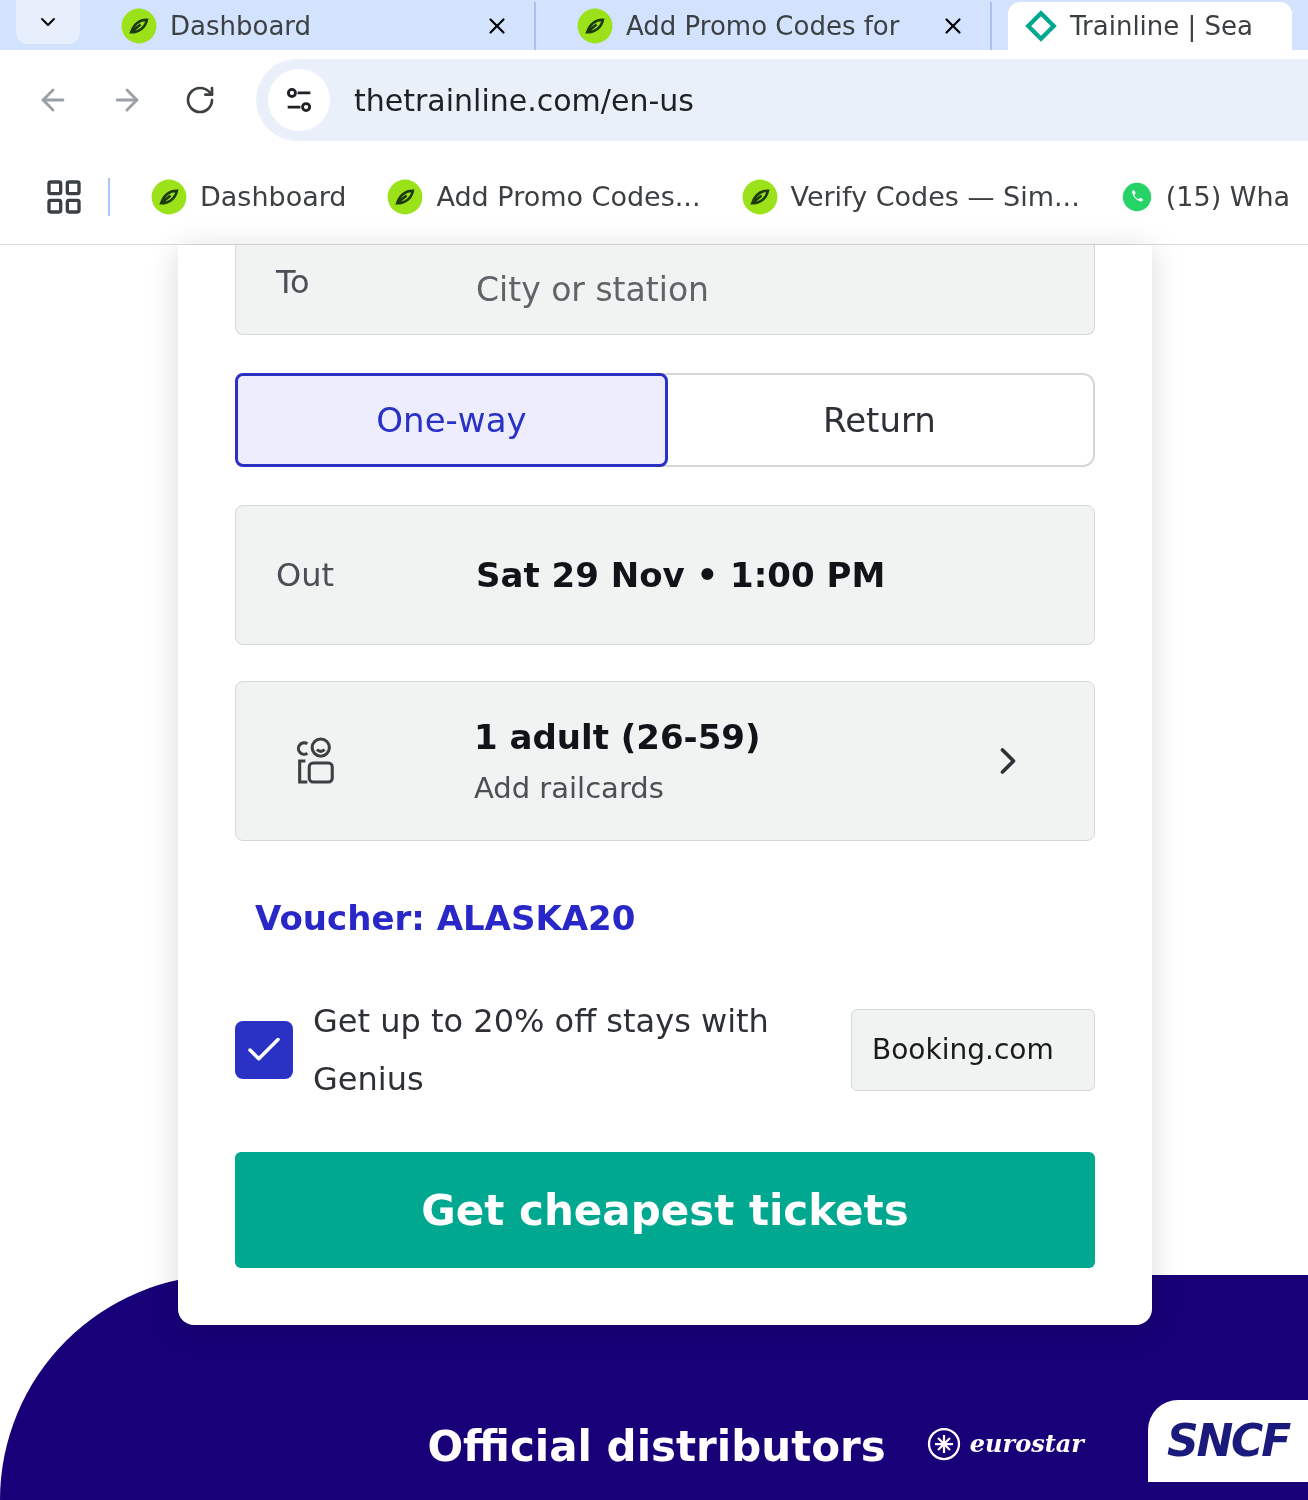 The image size is (1308, 1500). What do you see at coordinates (305, 575) in the screenshot?
I see `field-label: Out` at bounding box center [305, 575].